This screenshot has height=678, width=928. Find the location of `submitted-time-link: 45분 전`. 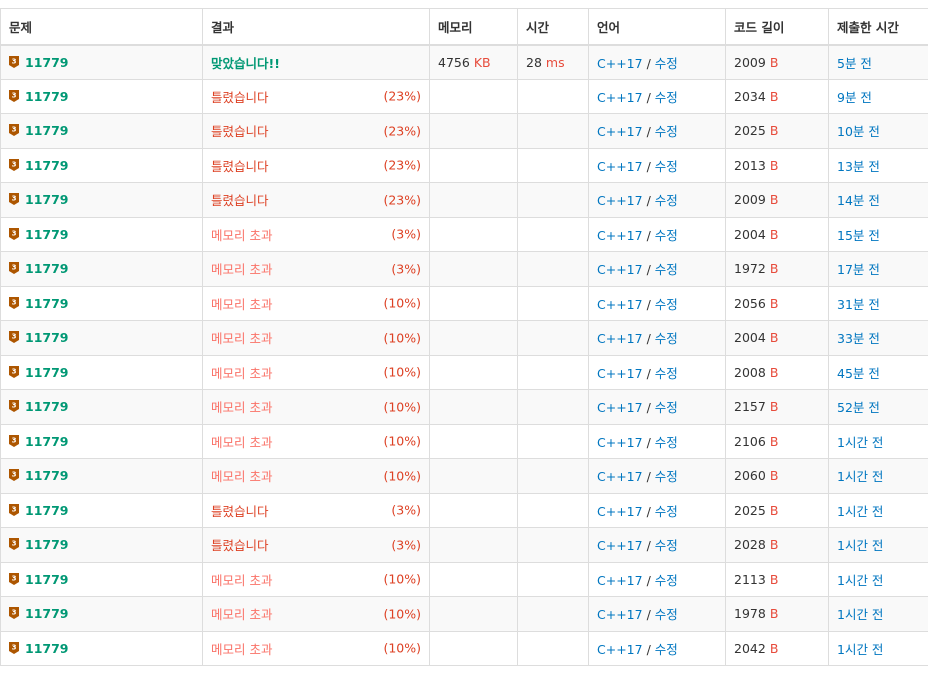

submitted-time-link: 45분 전 is located at coordinates (858, 373).